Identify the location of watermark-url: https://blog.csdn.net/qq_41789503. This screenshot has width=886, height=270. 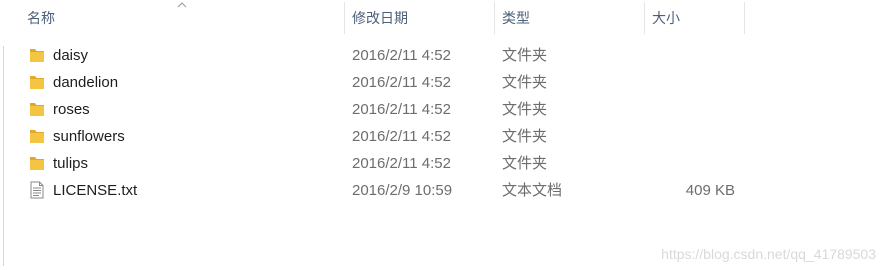
(768, 254).